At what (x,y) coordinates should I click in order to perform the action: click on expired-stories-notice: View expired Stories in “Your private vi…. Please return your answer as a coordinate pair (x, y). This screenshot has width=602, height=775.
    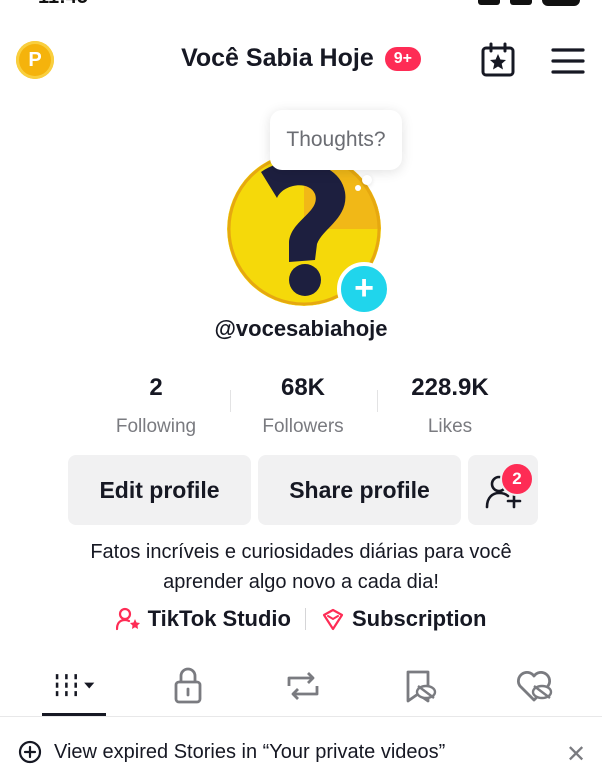
    Looking at the image, I should click on (231, 752).